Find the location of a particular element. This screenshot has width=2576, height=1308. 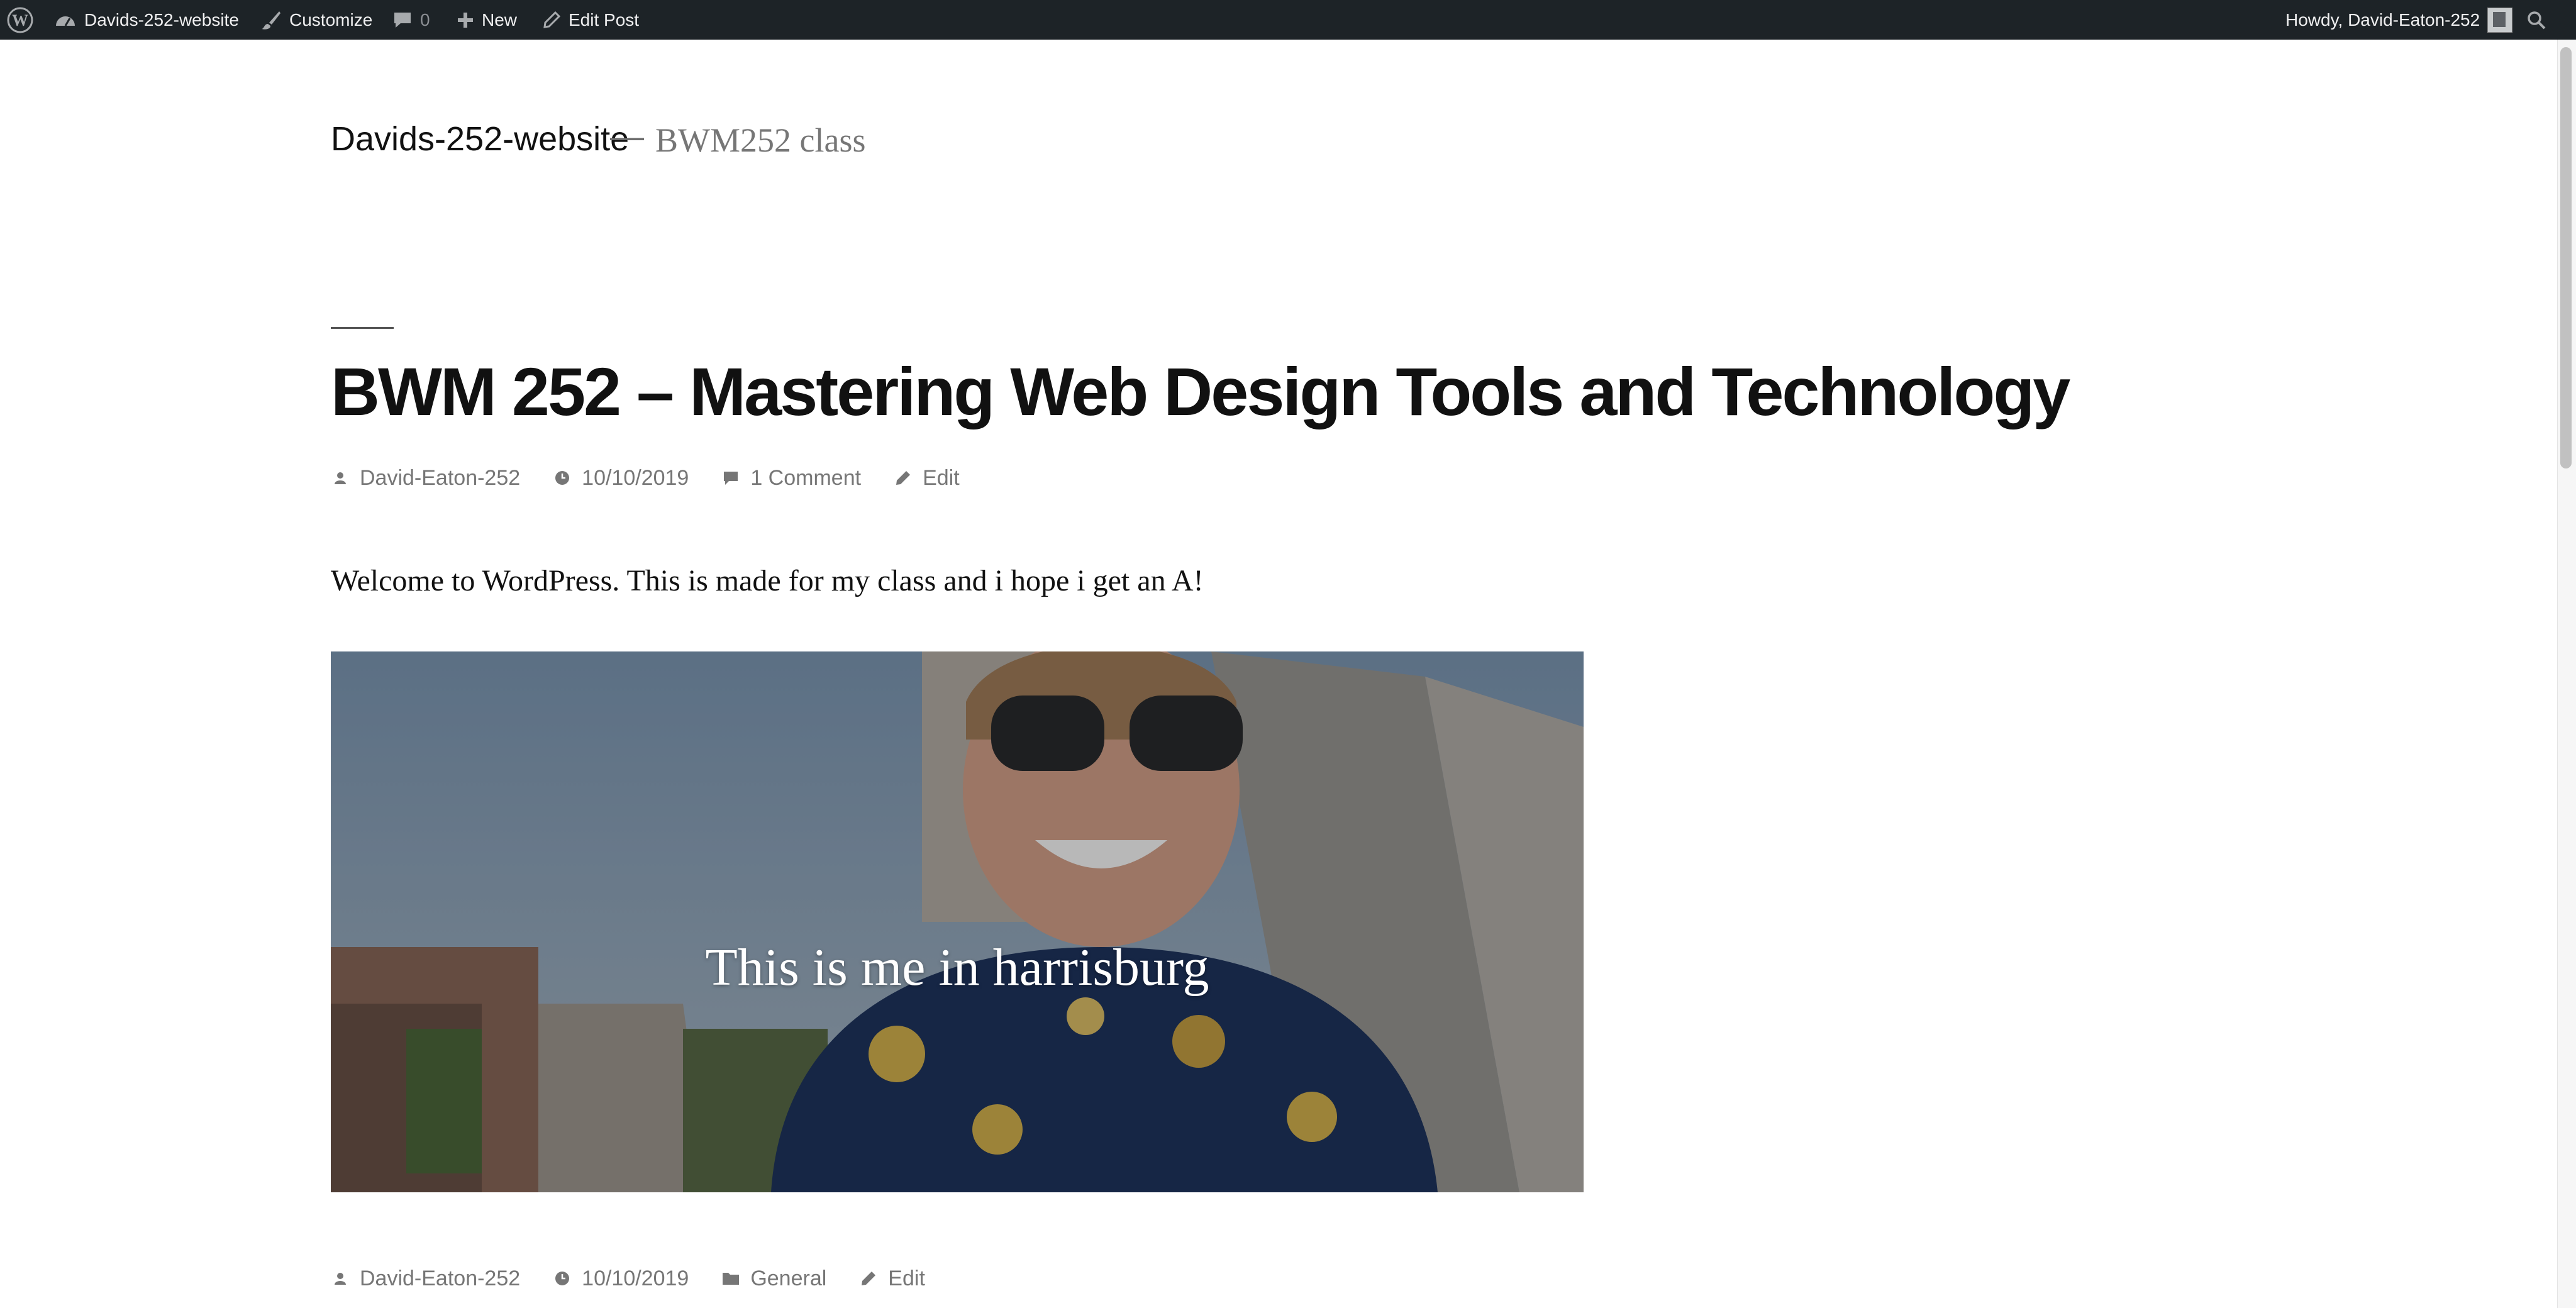

new-label: New is located at coordinates (499, 20).